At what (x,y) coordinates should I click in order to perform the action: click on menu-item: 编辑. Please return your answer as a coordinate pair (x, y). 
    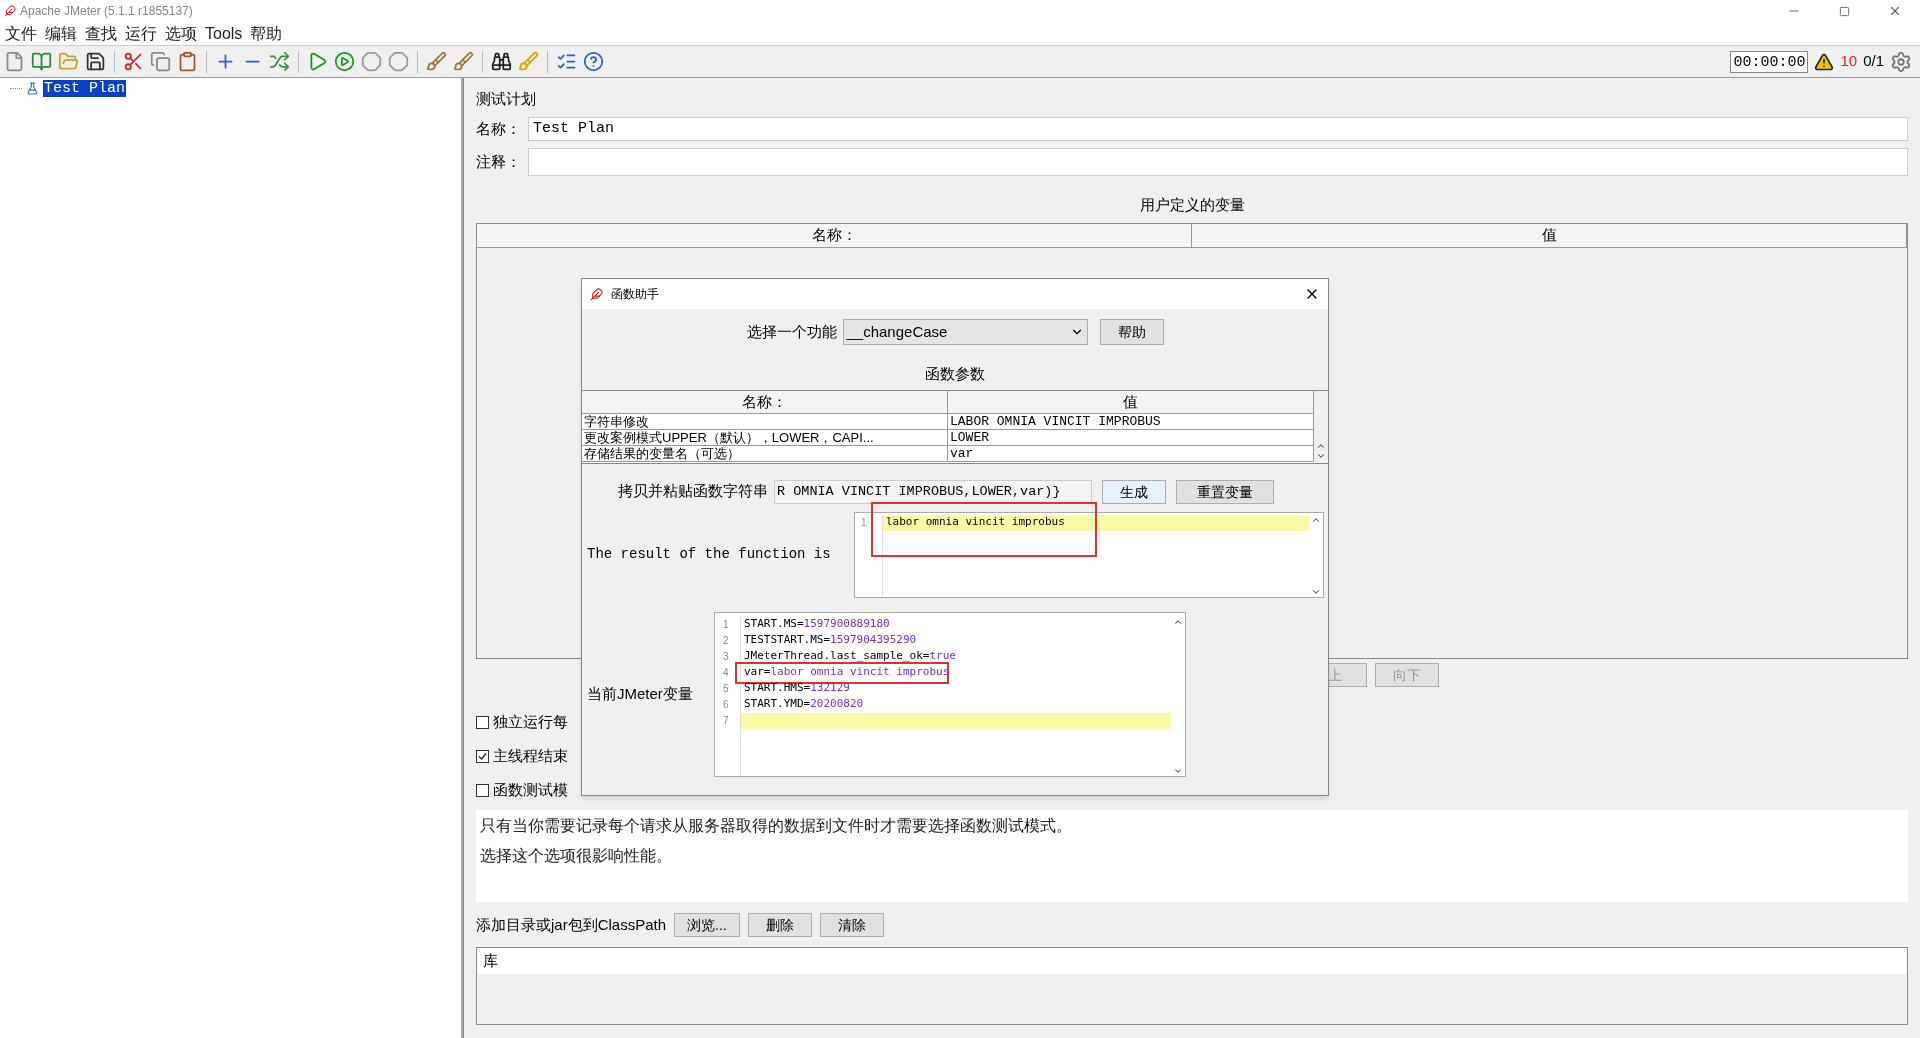
    Looking at the image, I should click on (61, 33).